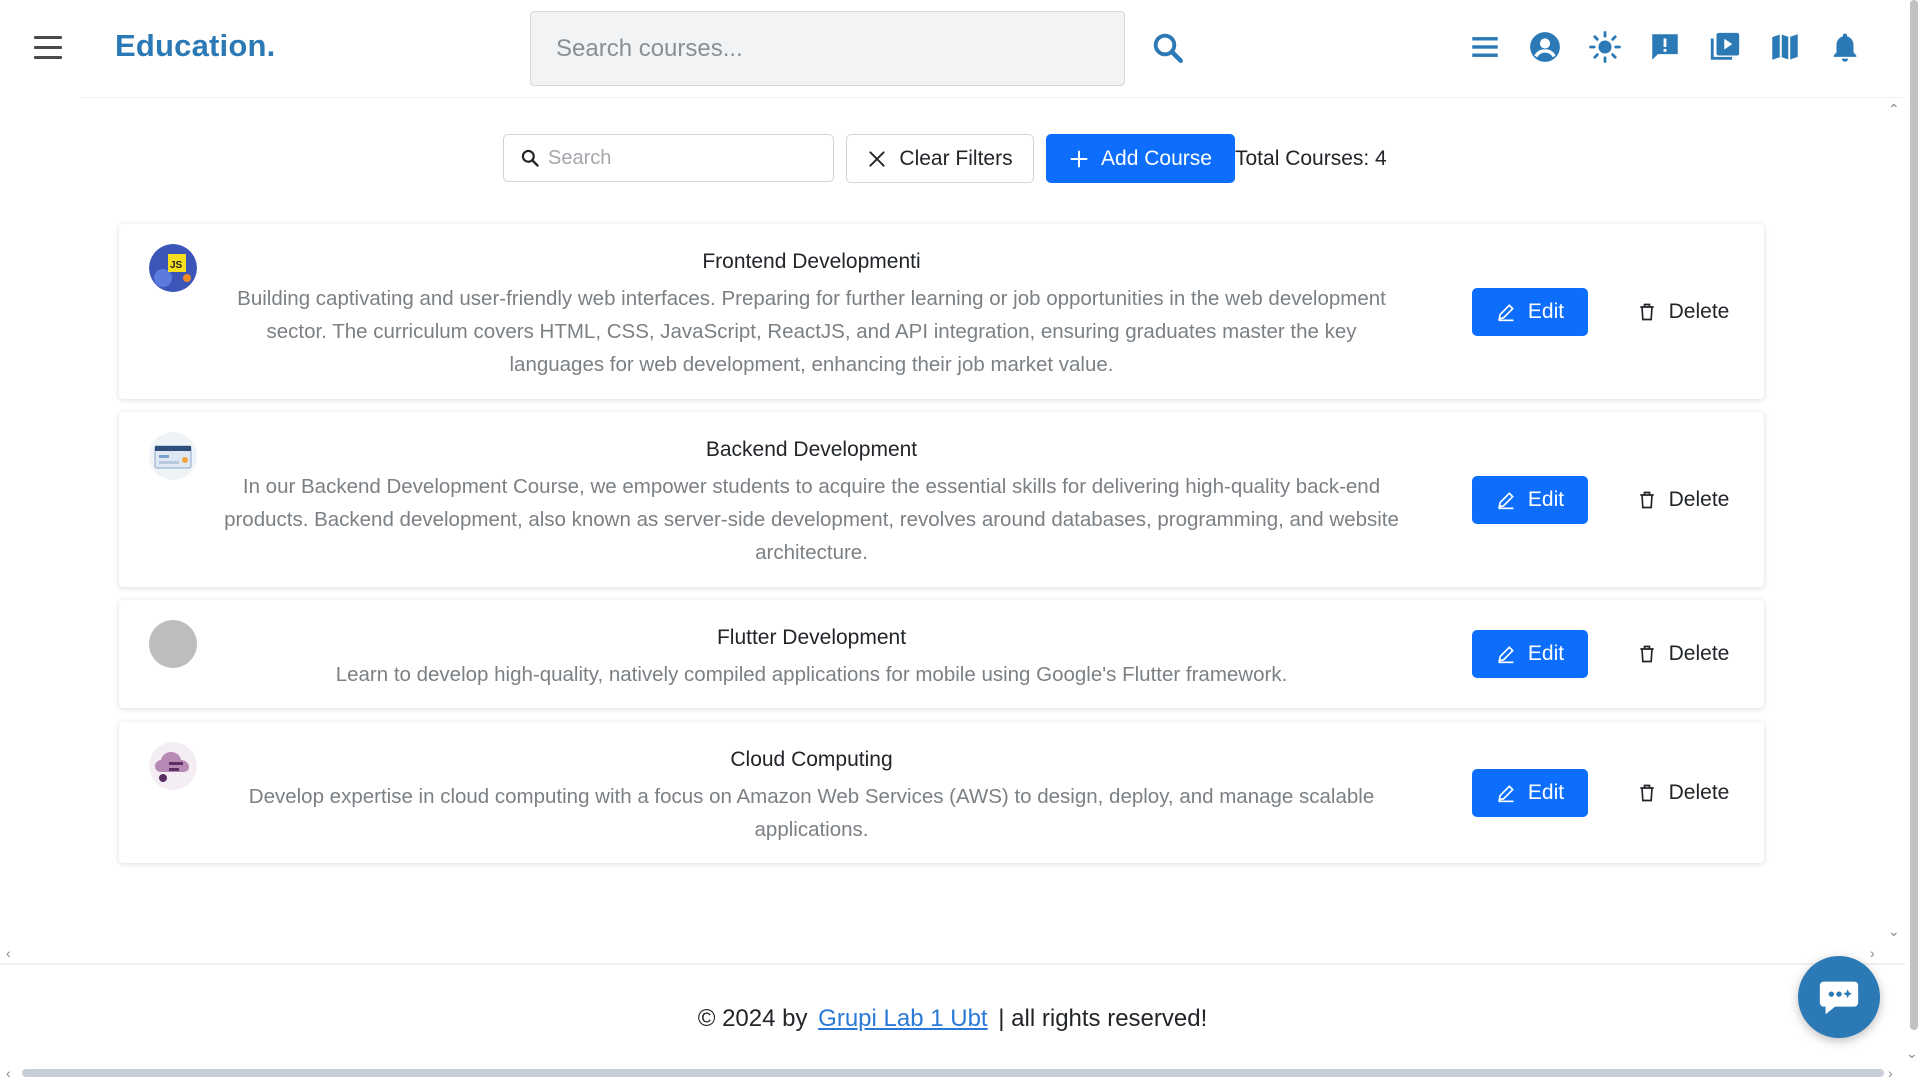 The width and height of the screenshot is (1920, 1080). I want to click on course-title: Cloud Computing, so click(811, 759).